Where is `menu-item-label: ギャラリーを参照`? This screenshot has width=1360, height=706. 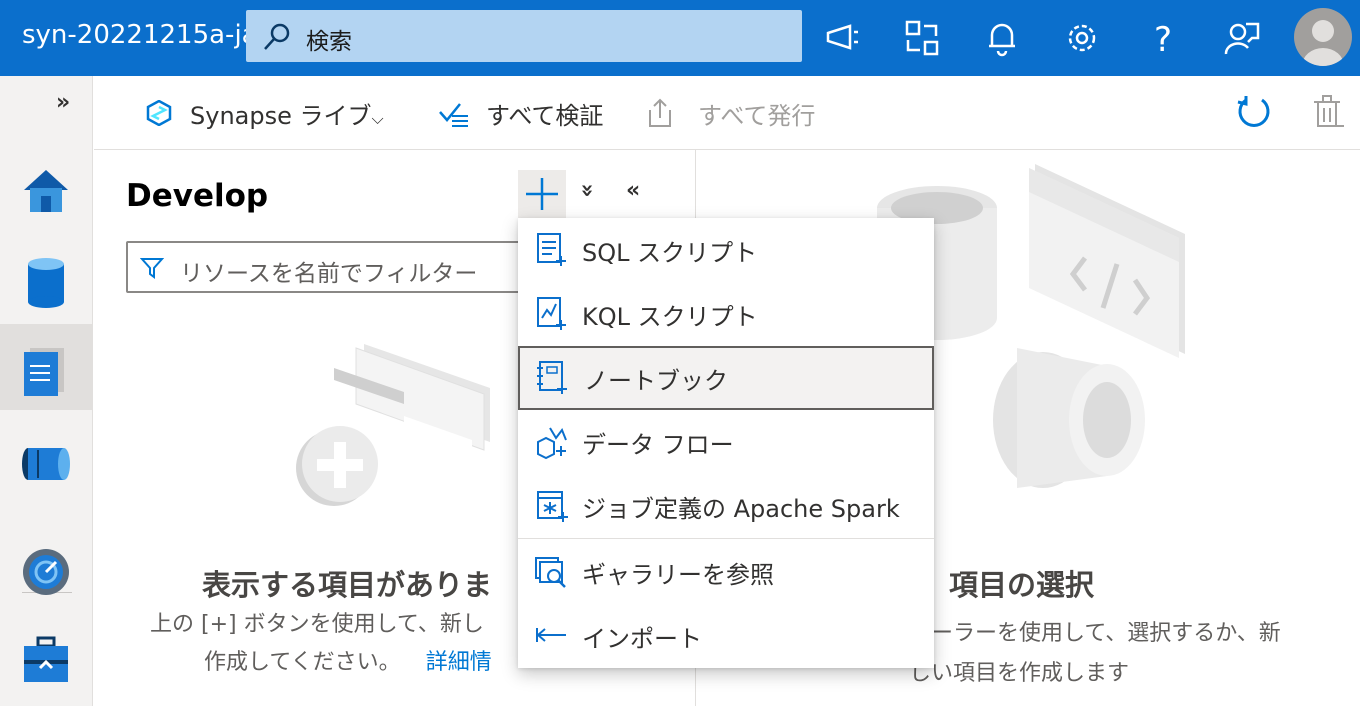 menu-item-label: ギャラリーを参照 is located at coordinates (678, 575).